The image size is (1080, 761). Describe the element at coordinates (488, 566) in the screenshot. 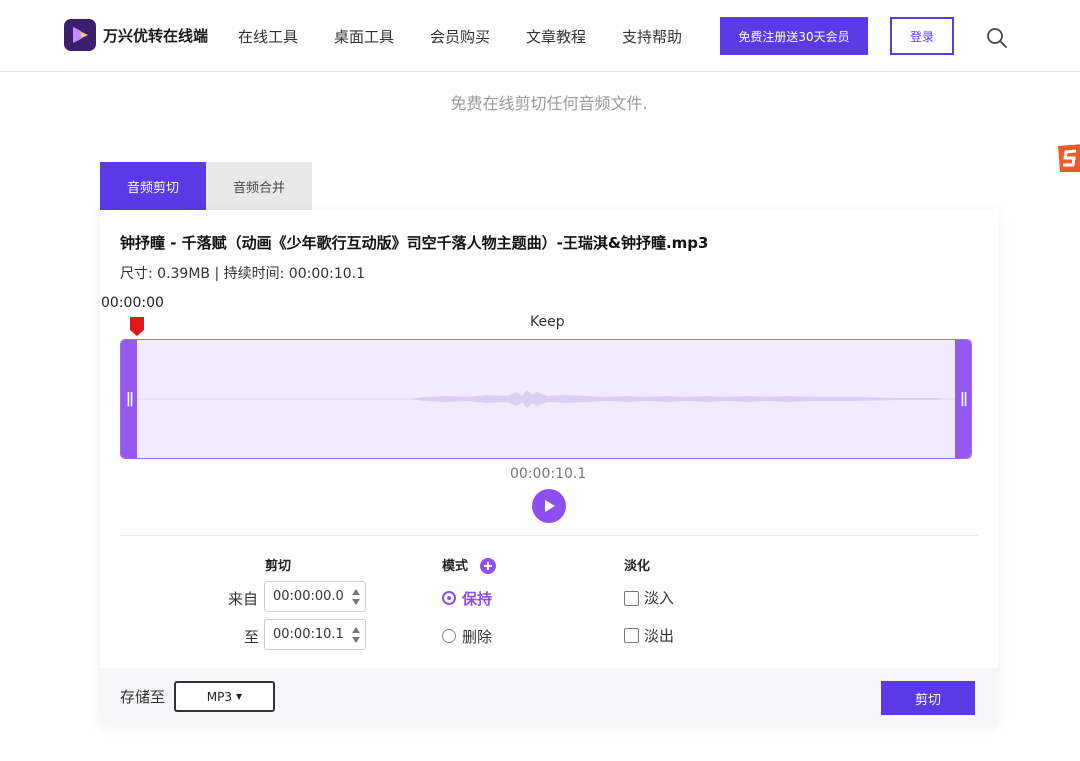

I see `plus-icon` at that location.